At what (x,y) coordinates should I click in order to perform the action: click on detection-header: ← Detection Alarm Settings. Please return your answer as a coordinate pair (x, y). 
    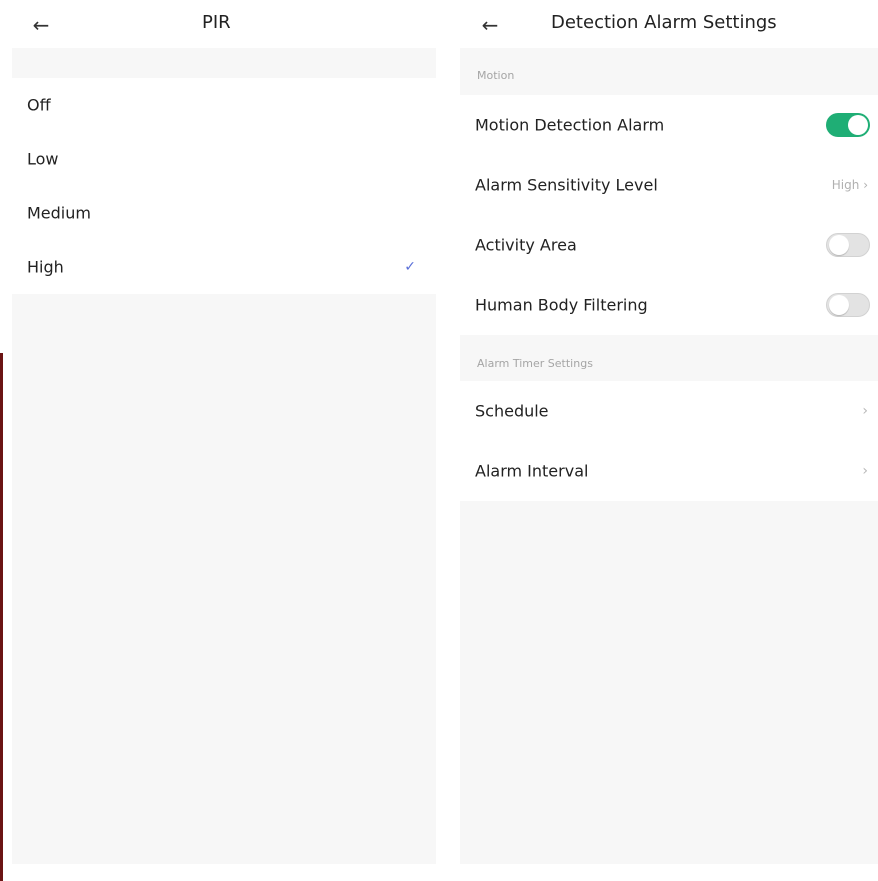
    Looking at the image, I should click on (669, 24).